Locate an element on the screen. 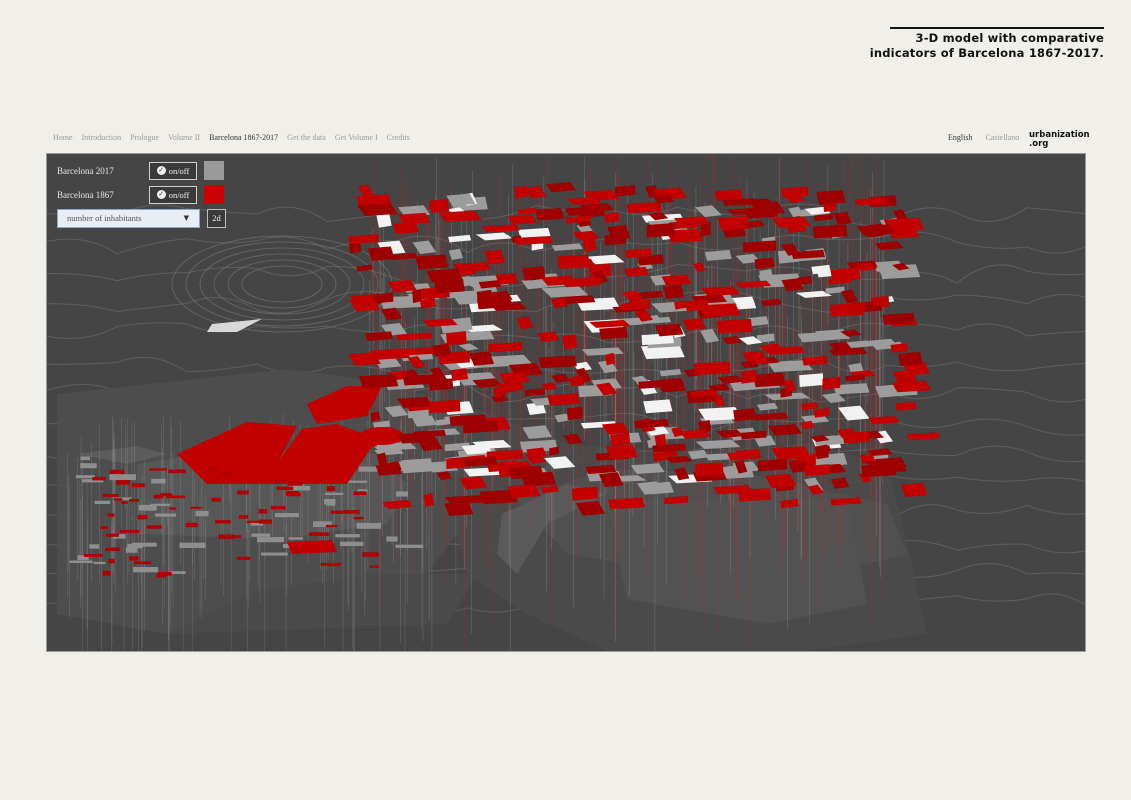 This screenshot has width=1131, height=800. layer-2017-color-swatch is located at coordinates (214, 170).